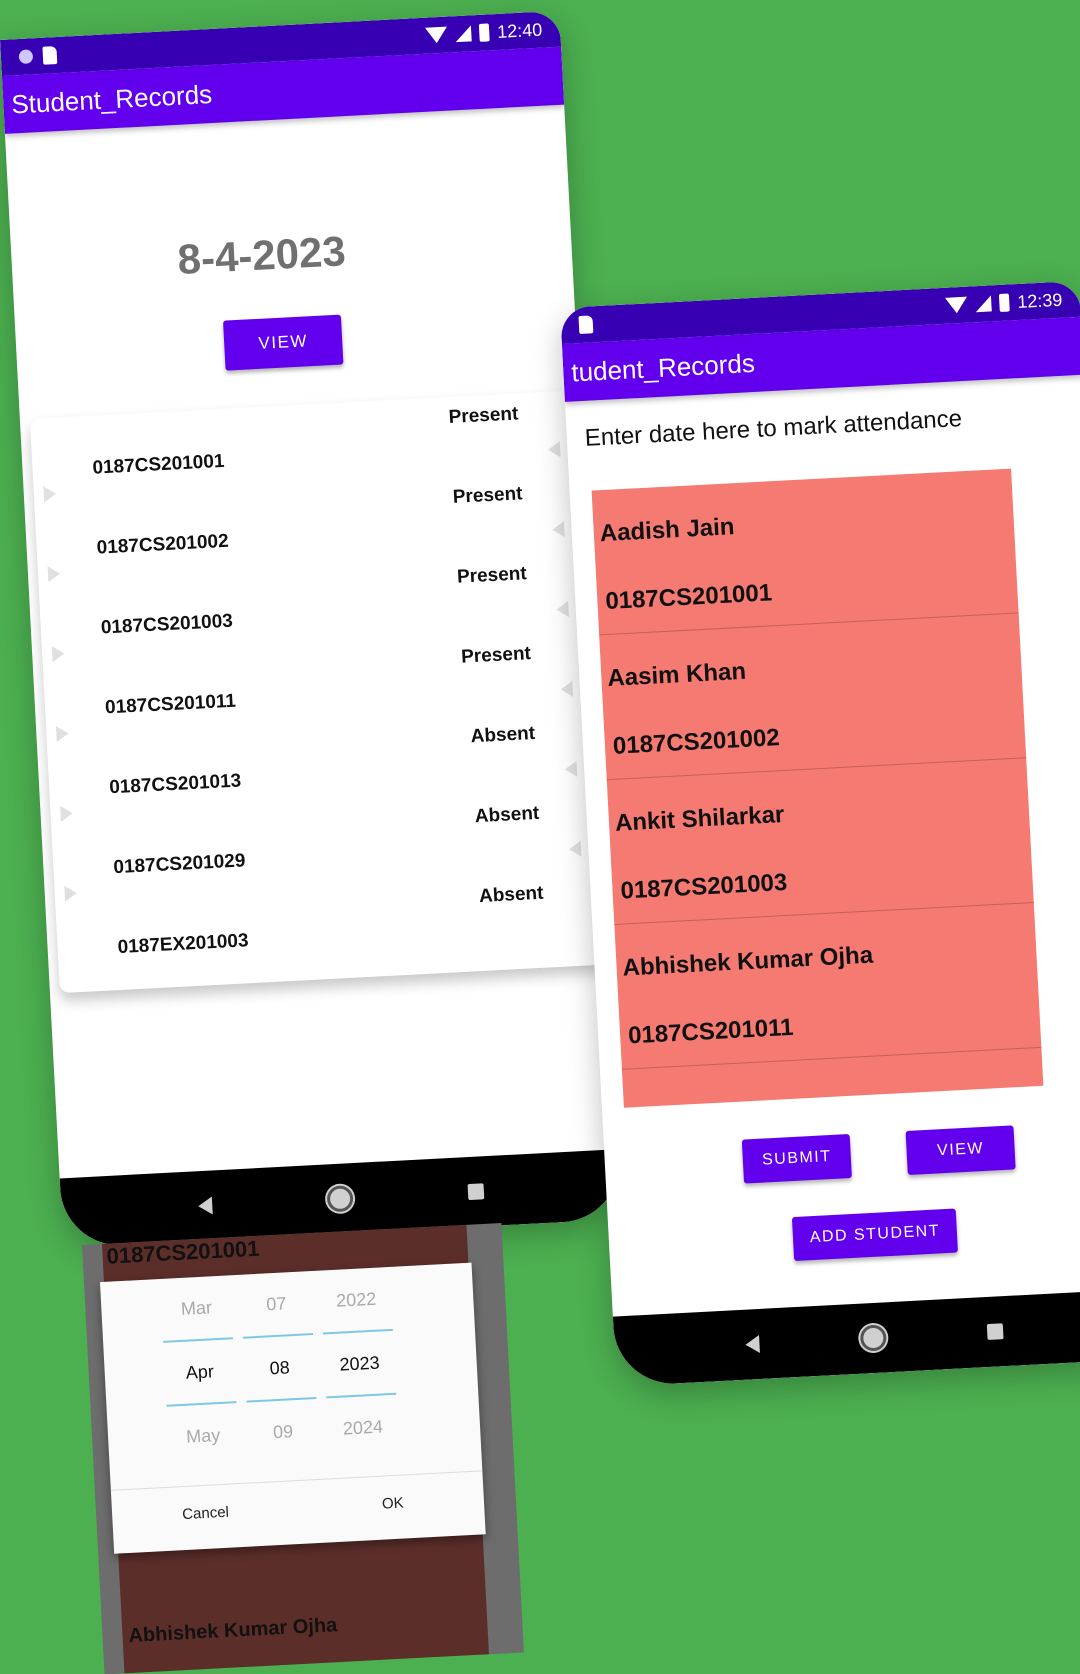  I want to click on selected-date: 8-4-2023, so click(261, 255).